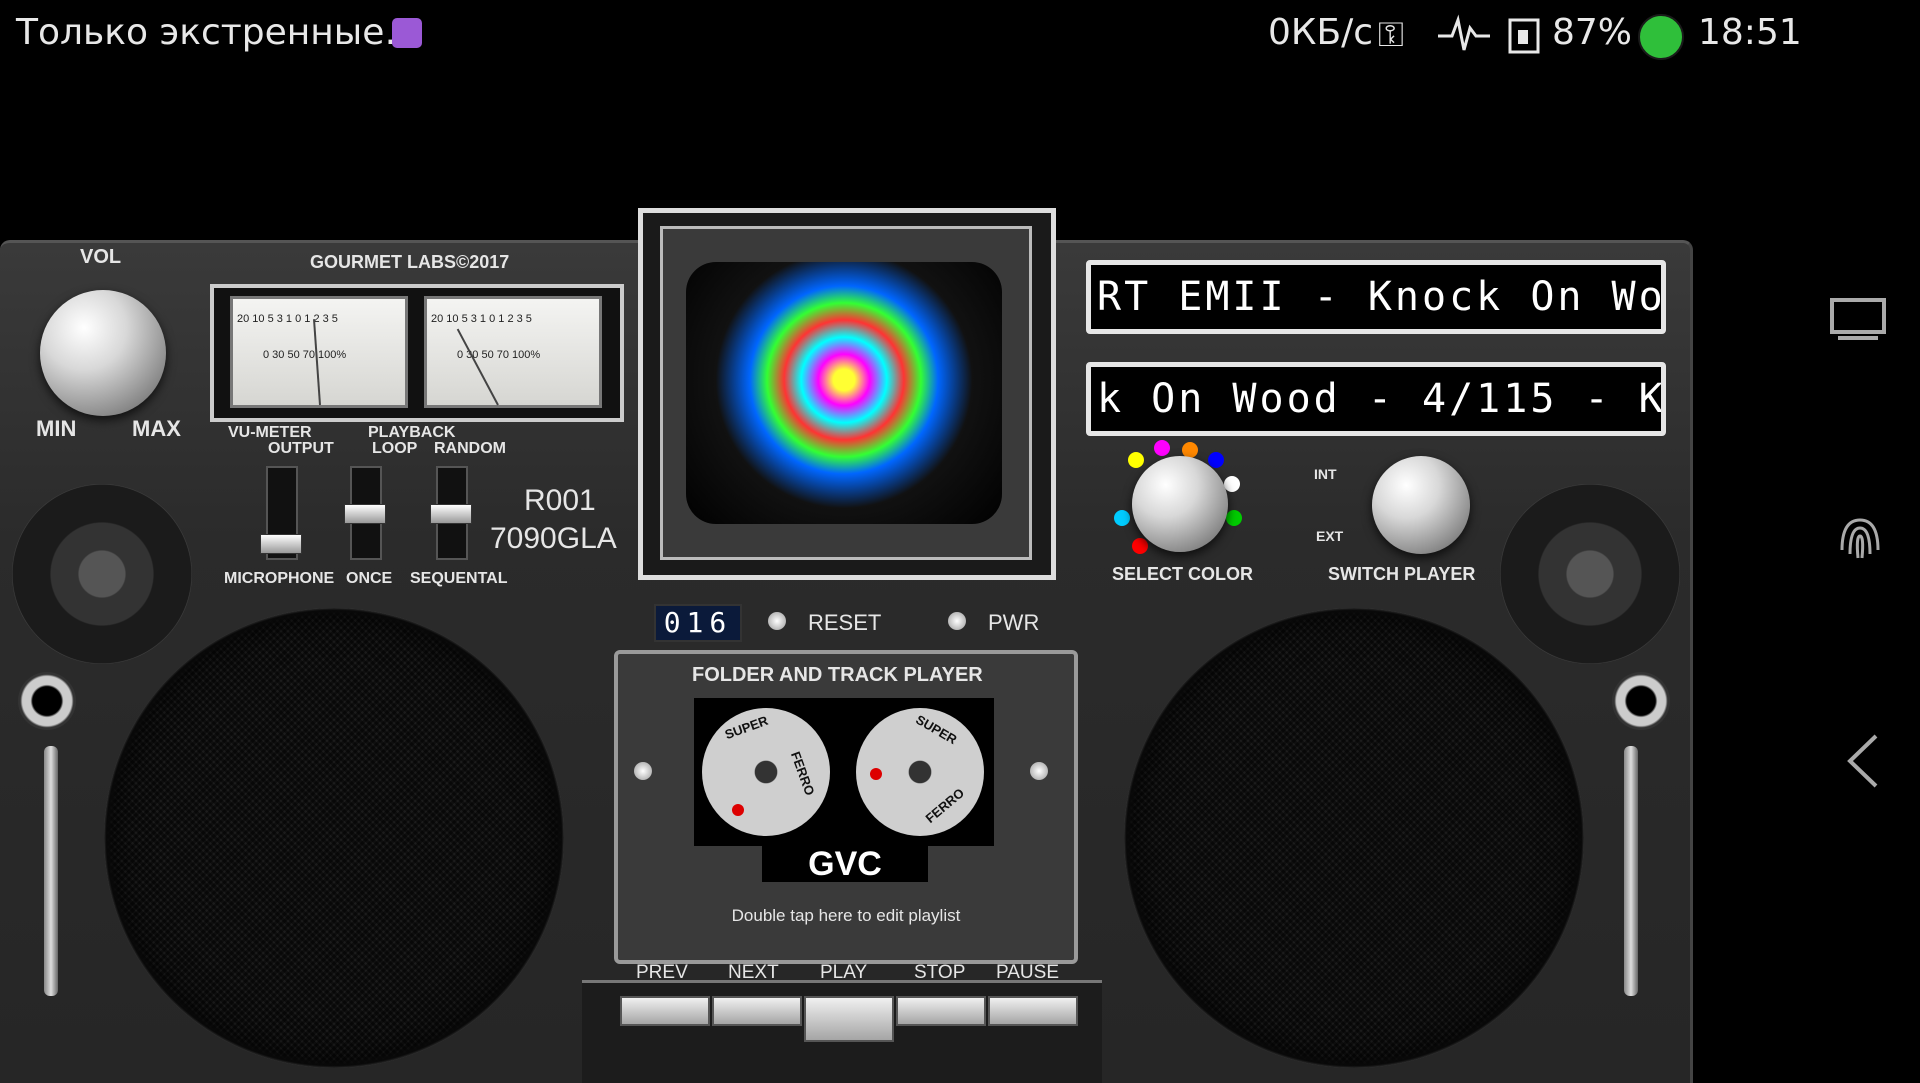 This screenshot has width=1920, height=1083. I want to click on microphone-label: MICROPHONE, so click(279, 578).